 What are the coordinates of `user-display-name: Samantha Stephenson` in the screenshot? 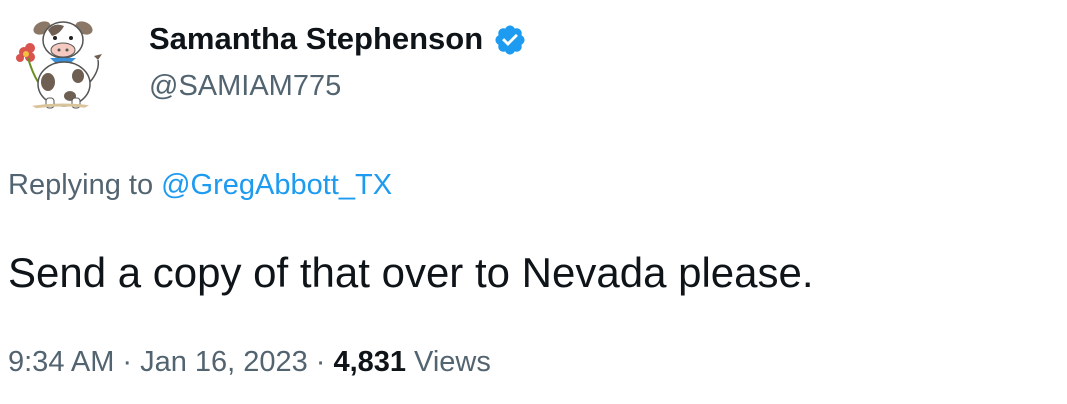 It's located at (316, 39).